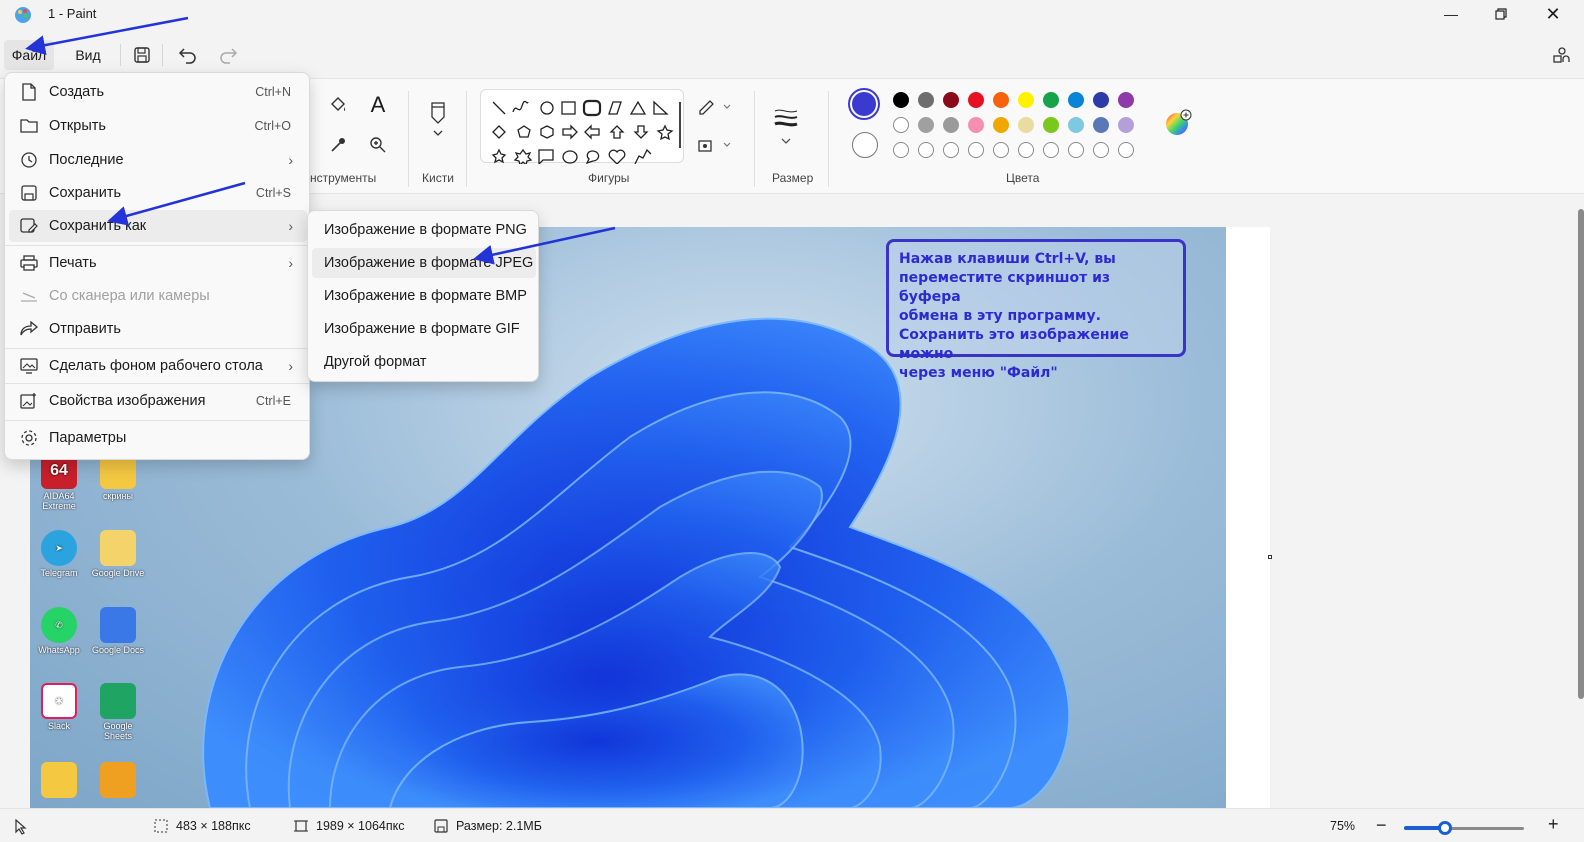  What do you see at coordinates (142, 55) in the screenshot?
I see `save-quick-button` at bounding box center [142, 55].